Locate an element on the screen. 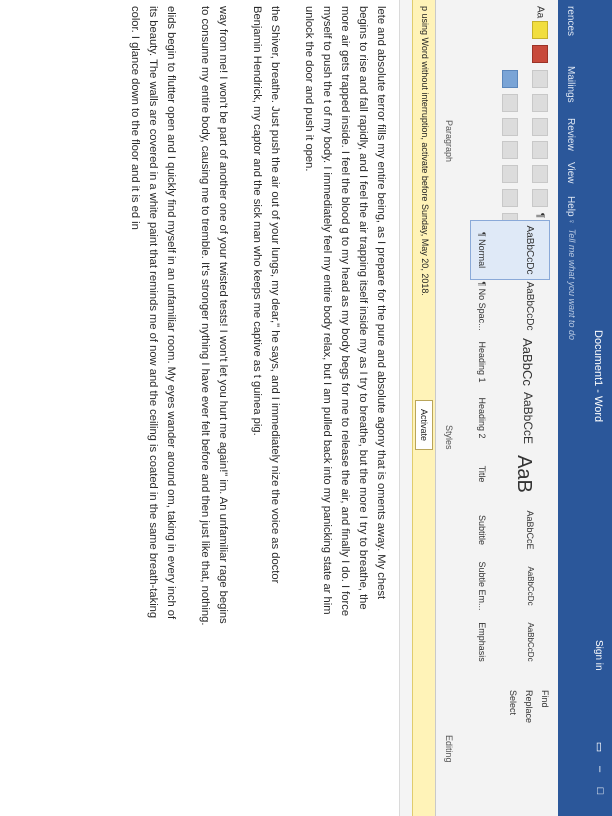  styles-group-label: Styles is located at coordinates (449, 437).